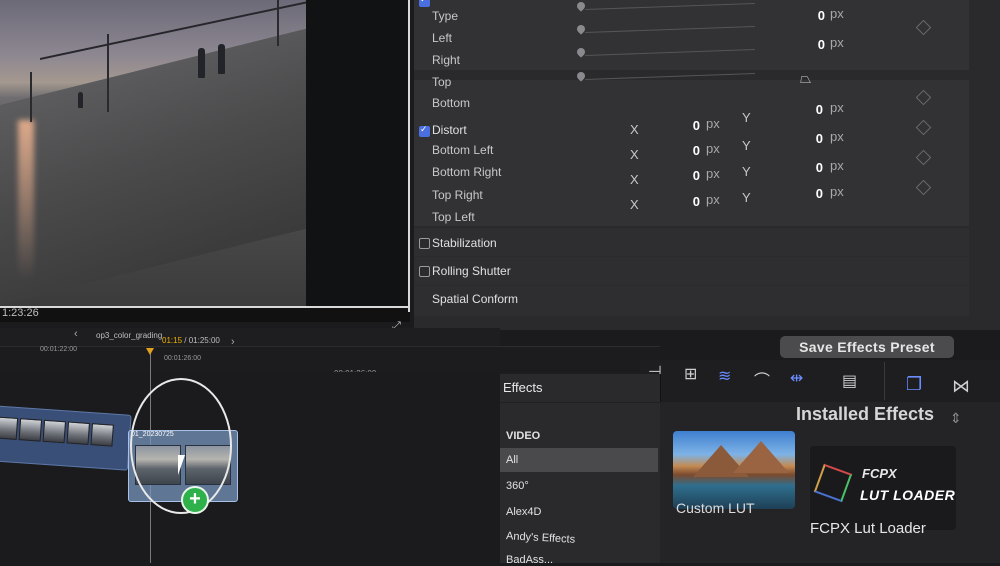 This screenshot has height=566, width=1000. What do you see at coordinates (685, 150) in the screenshot?
I see `distort-br-x-value: 0` at bounding box center [685, 150].